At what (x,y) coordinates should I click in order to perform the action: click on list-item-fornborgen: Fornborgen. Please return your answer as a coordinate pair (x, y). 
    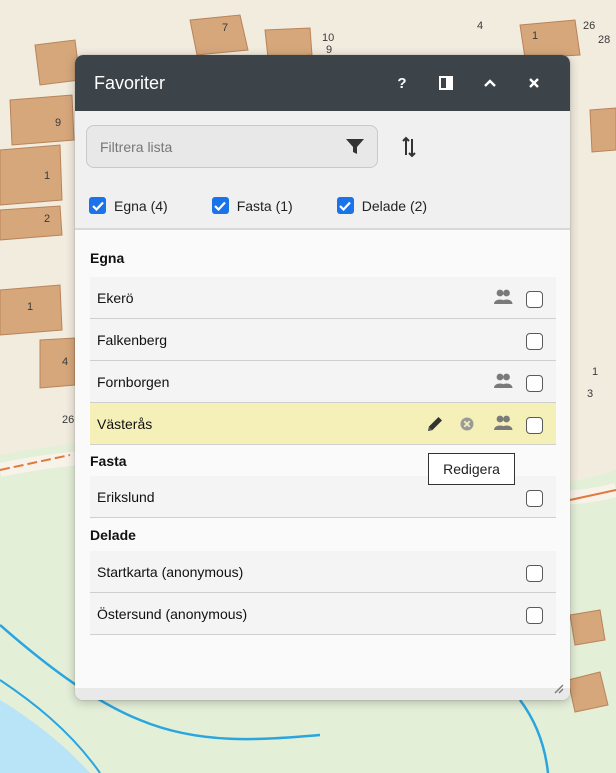
    Looking at the image, I should click on (323, 382).